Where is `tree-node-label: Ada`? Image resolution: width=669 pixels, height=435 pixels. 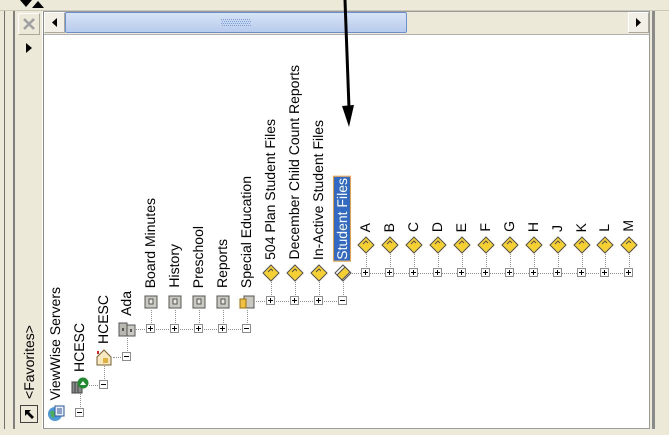
tree-node-label: Ada is located at coordinates (126, 303).